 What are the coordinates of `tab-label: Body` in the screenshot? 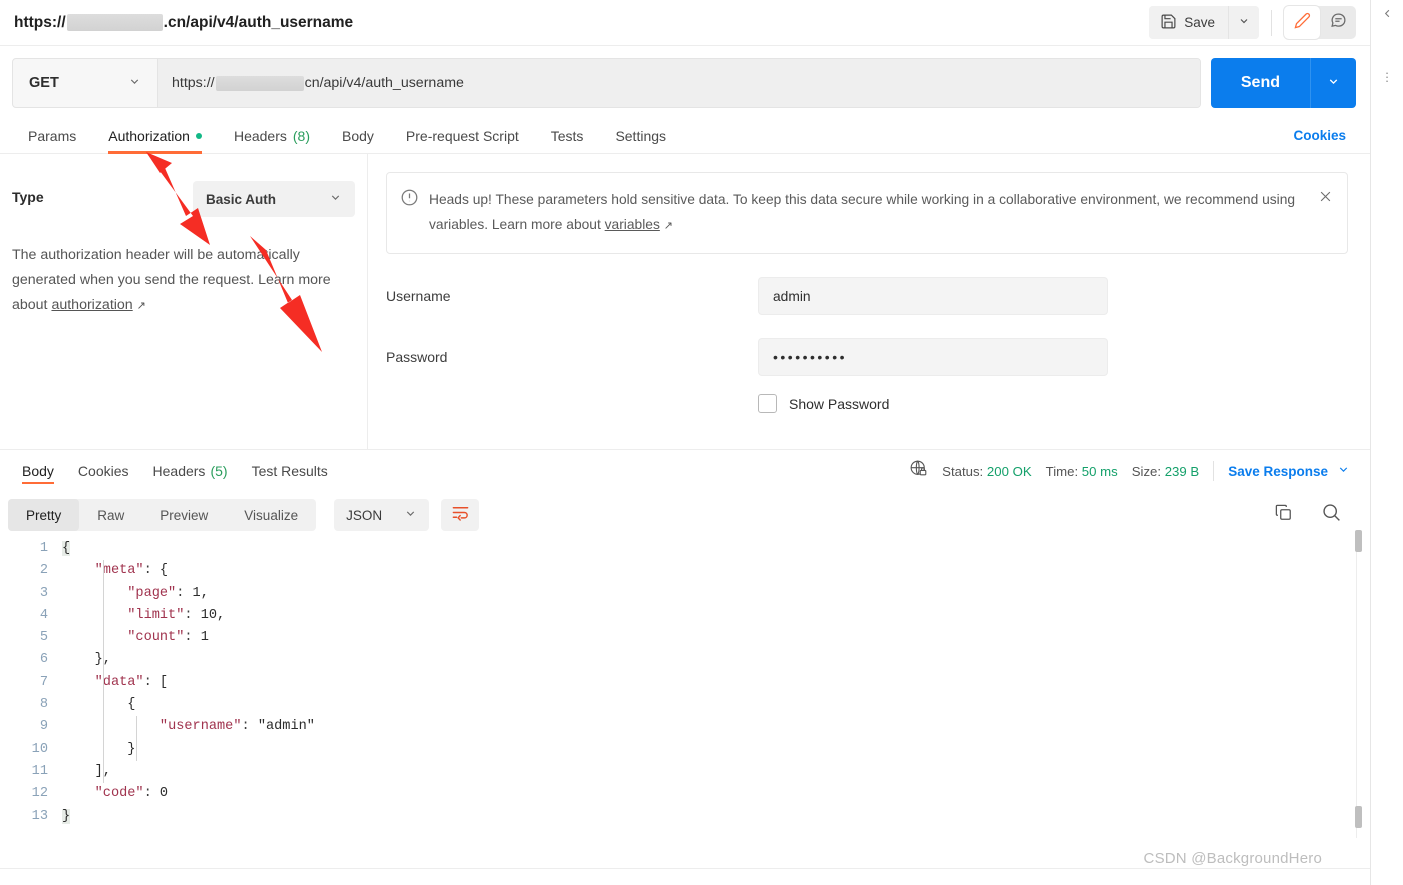 It's located at (358, 135).